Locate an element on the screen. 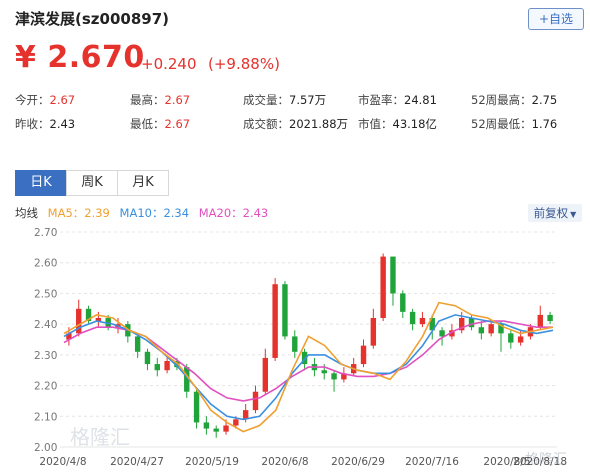  high-label: 最高： is located at coordinates (147, 100).